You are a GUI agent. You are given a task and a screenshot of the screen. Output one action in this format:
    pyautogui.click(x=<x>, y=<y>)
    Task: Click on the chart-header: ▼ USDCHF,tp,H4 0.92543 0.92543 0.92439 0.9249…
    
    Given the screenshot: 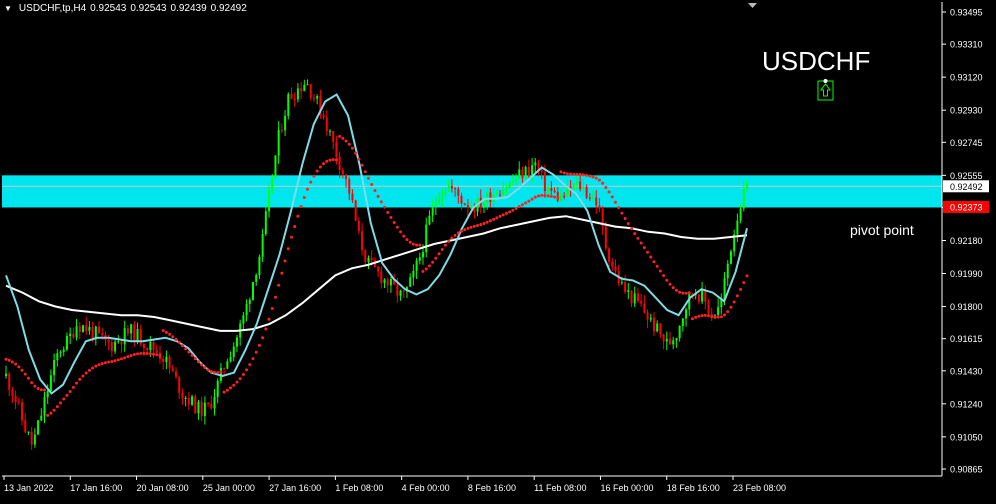 What is the action you would take?
    pyautogui.click(x=125, y=8)
    